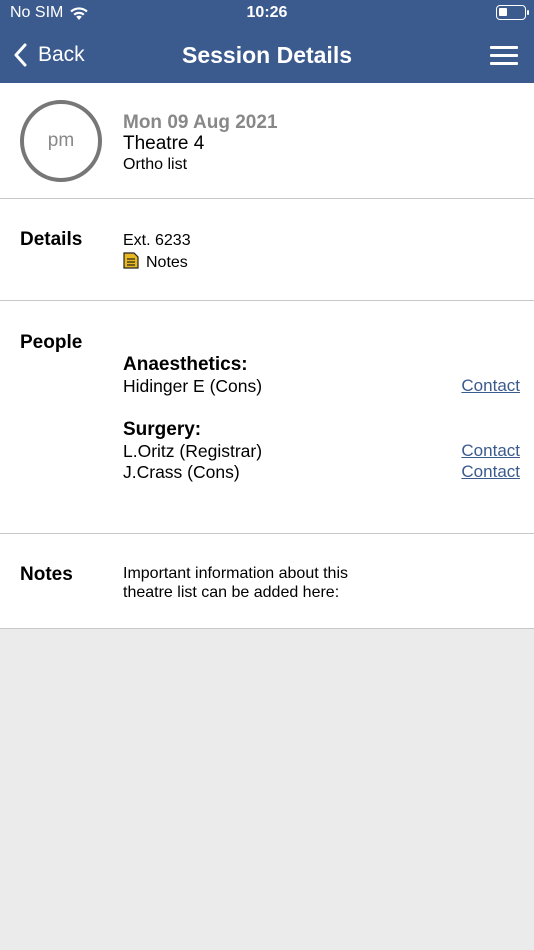  Describe the element at coordinates (61, 54) in the screenshot. I see `back-label: Back` at that location.